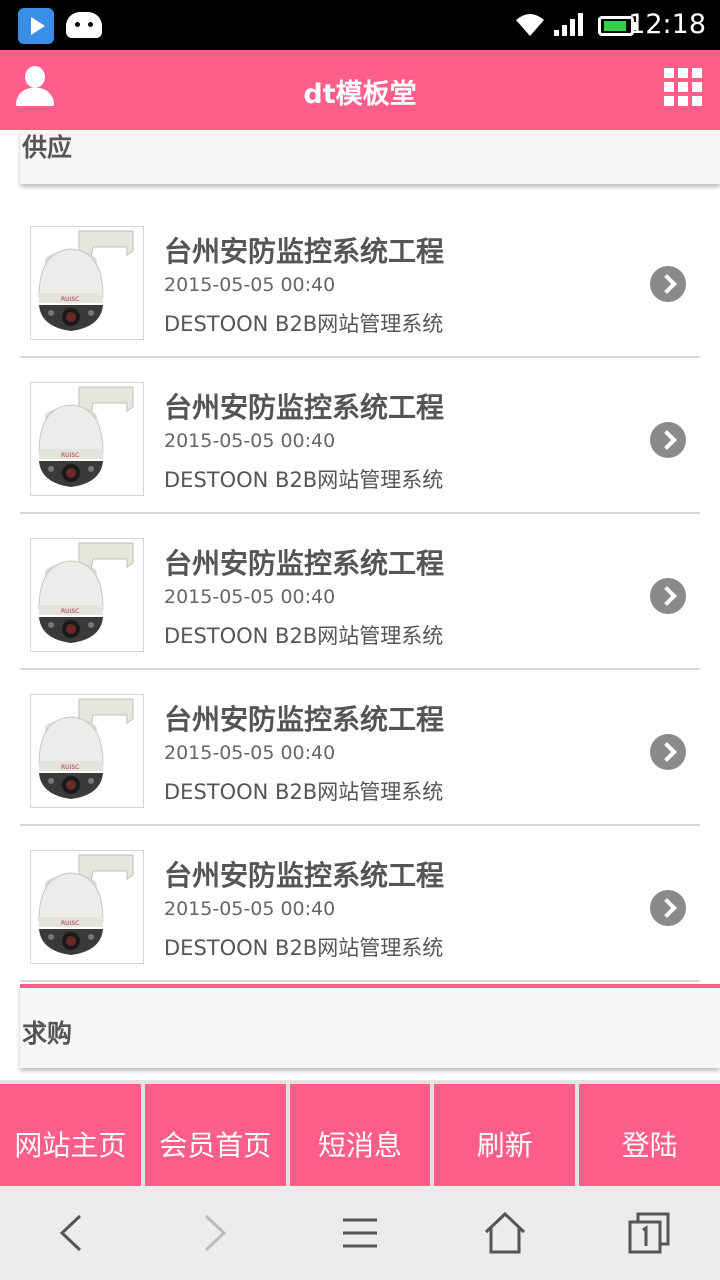 This screenshot has width=720, height=1280. I want to click on demand-section-header: 求购, so click(370, 1026).